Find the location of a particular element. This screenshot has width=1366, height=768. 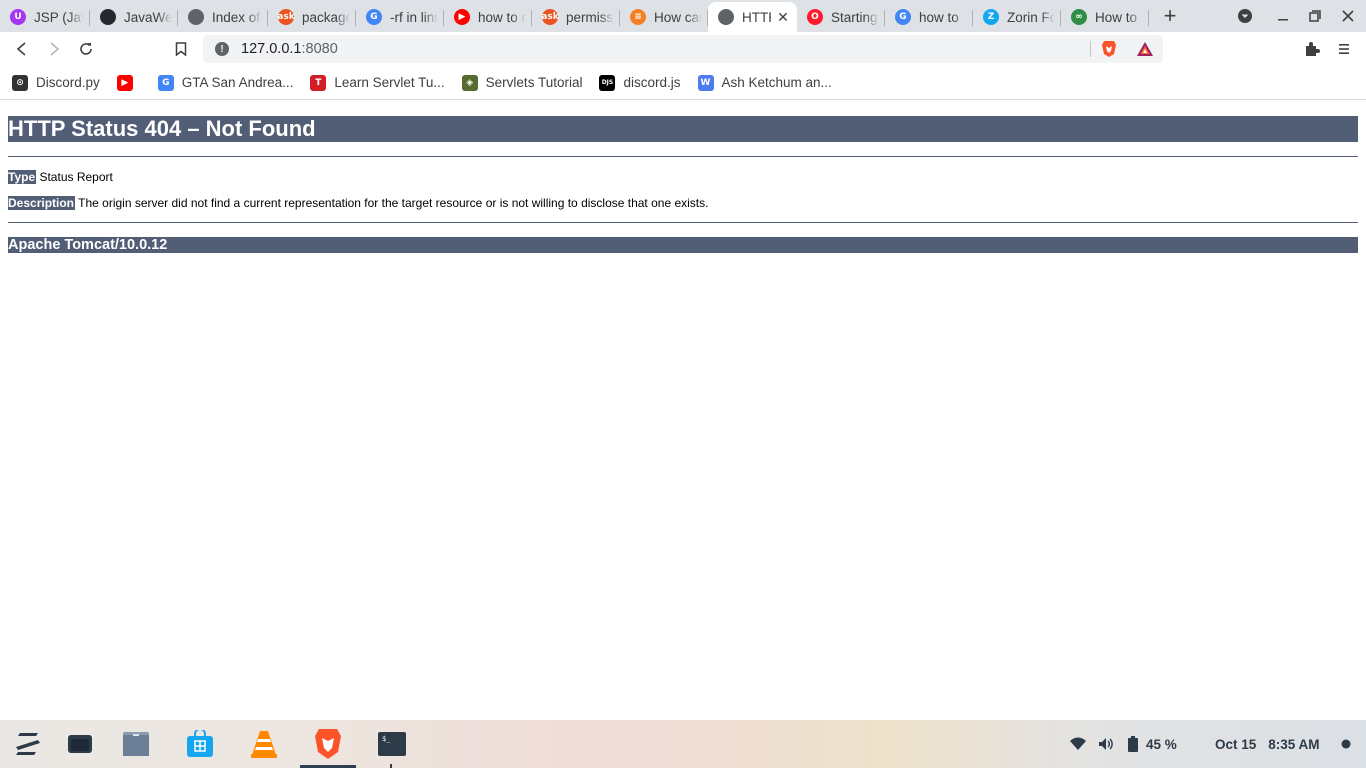

tab-search-button is located at coordinates (1245, 16).